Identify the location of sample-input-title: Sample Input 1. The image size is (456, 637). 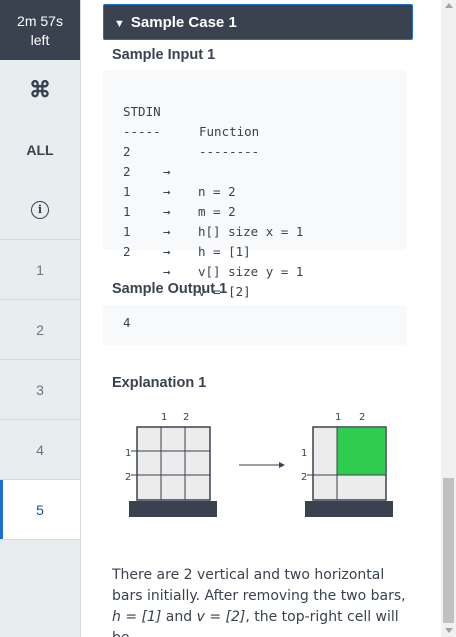
(164, 55).